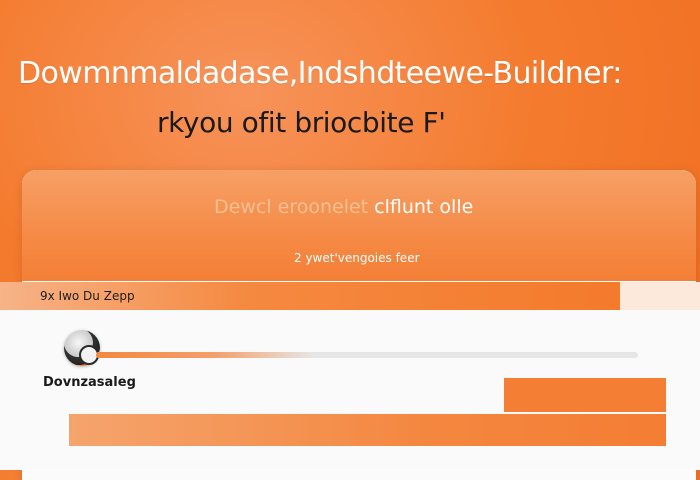 The width and height of the screenshot is (700, 480). I want to click on card-header-title-dim: Dewcl eroonelet, so click(291, 207).